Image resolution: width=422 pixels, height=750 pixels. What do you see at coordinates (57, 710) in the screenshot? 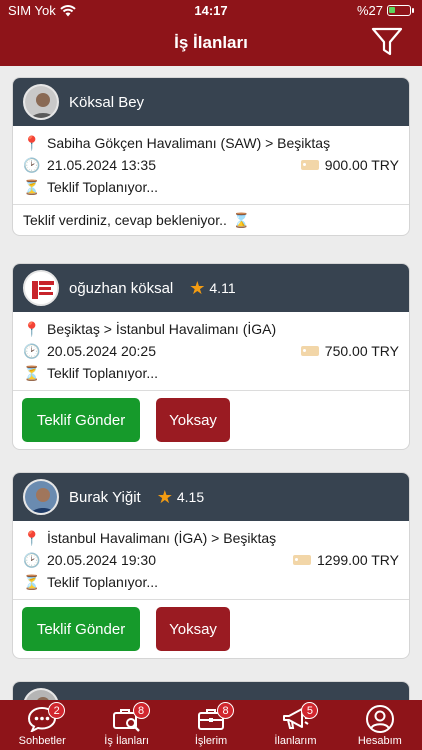
I see `chat-badge: 2` at bounding box center [57, 710].